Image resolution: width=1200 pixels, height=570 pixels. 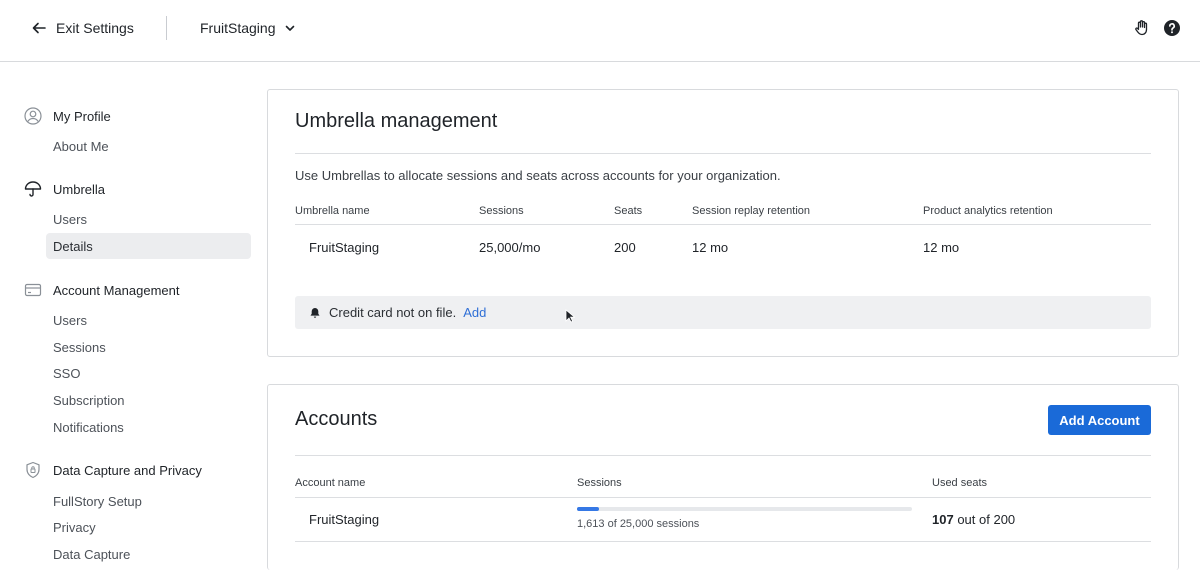 What do you see at coordinates (510, 247) in the screenshot?
I see `umbrella-sessions-cell: 25,000/mo` at bounding box center [510, 247].